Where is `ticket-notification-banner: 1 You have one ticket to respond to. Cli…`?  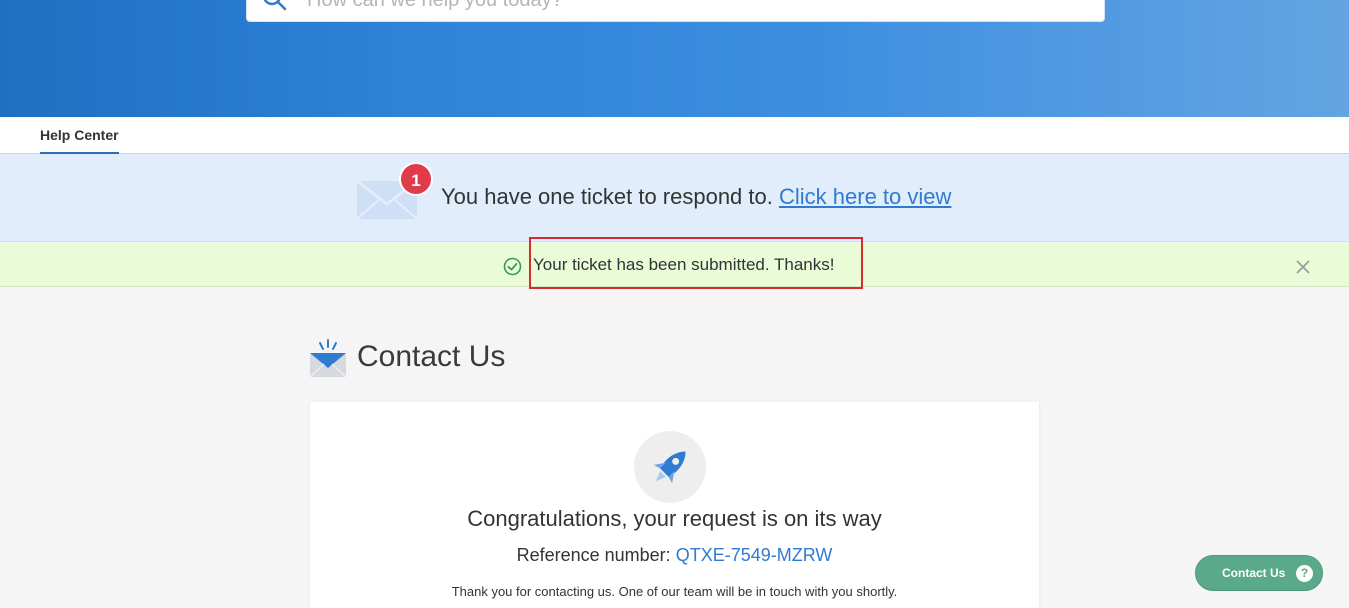 ticket-notification-banner: 1 You have one ticket to respond to. Cli… is located at coordinates (674, 198).